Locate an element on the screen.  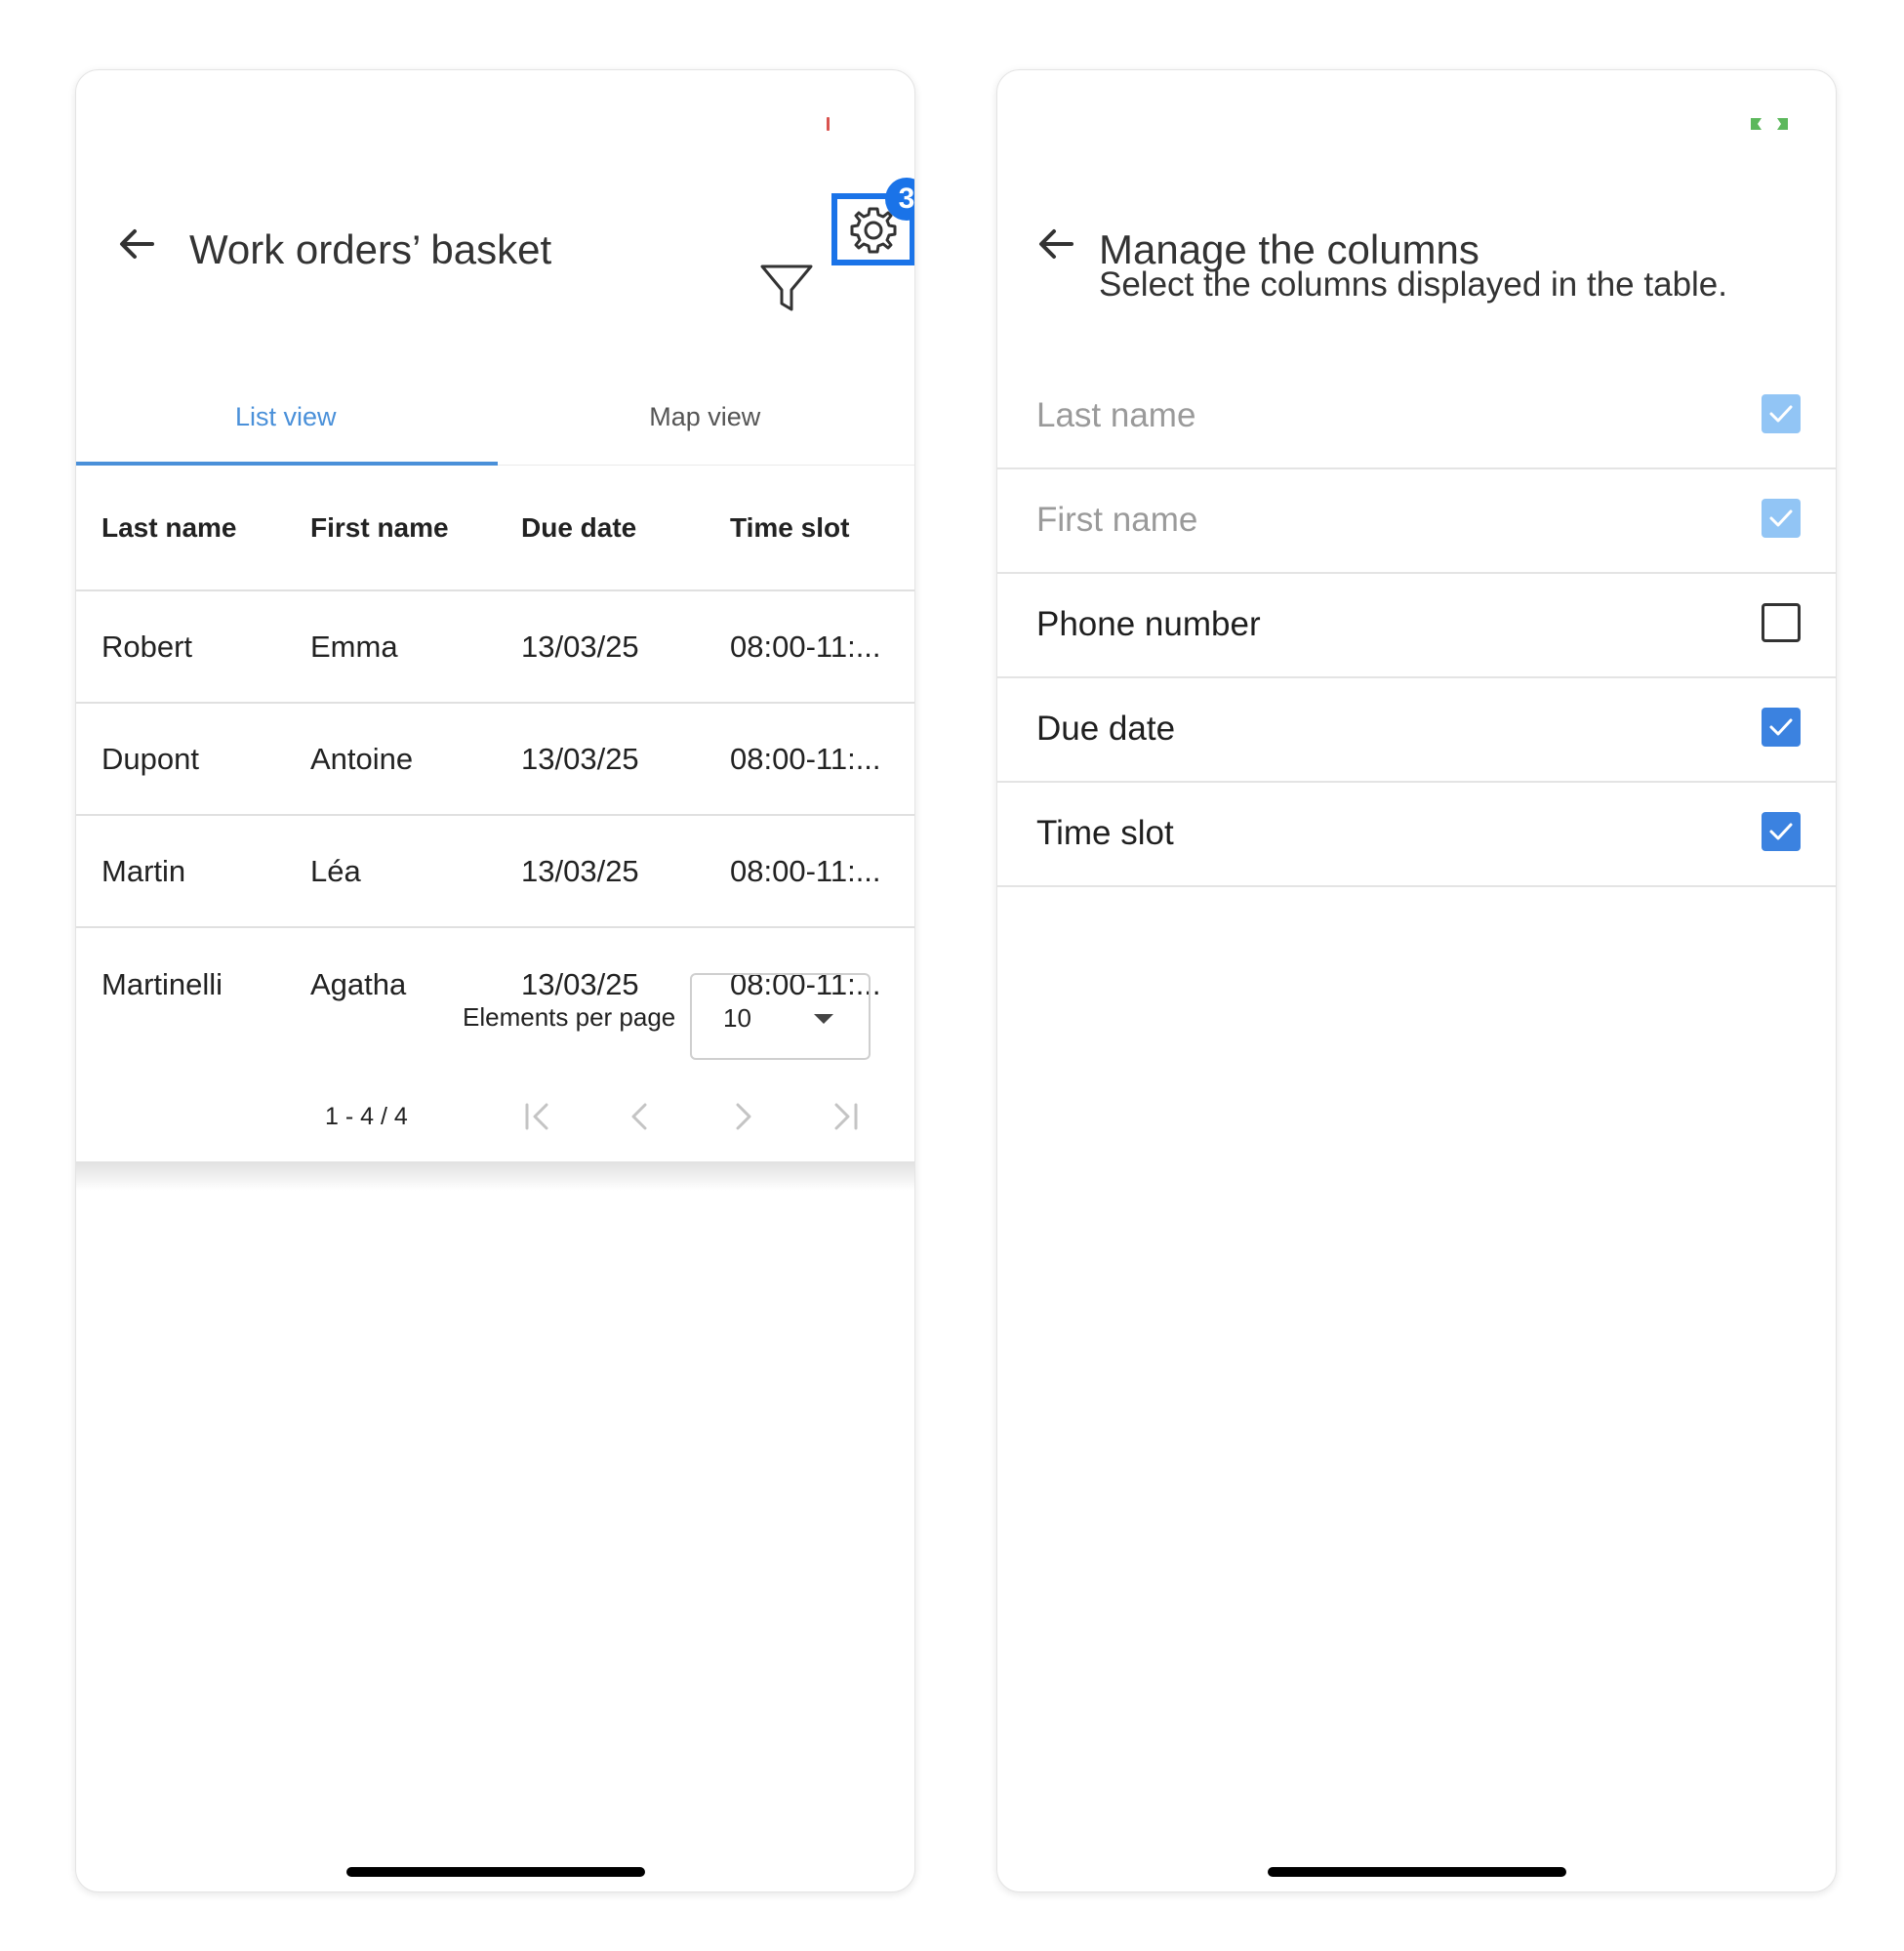
page-size-value: 10 is located at coordinates (737, 1018).